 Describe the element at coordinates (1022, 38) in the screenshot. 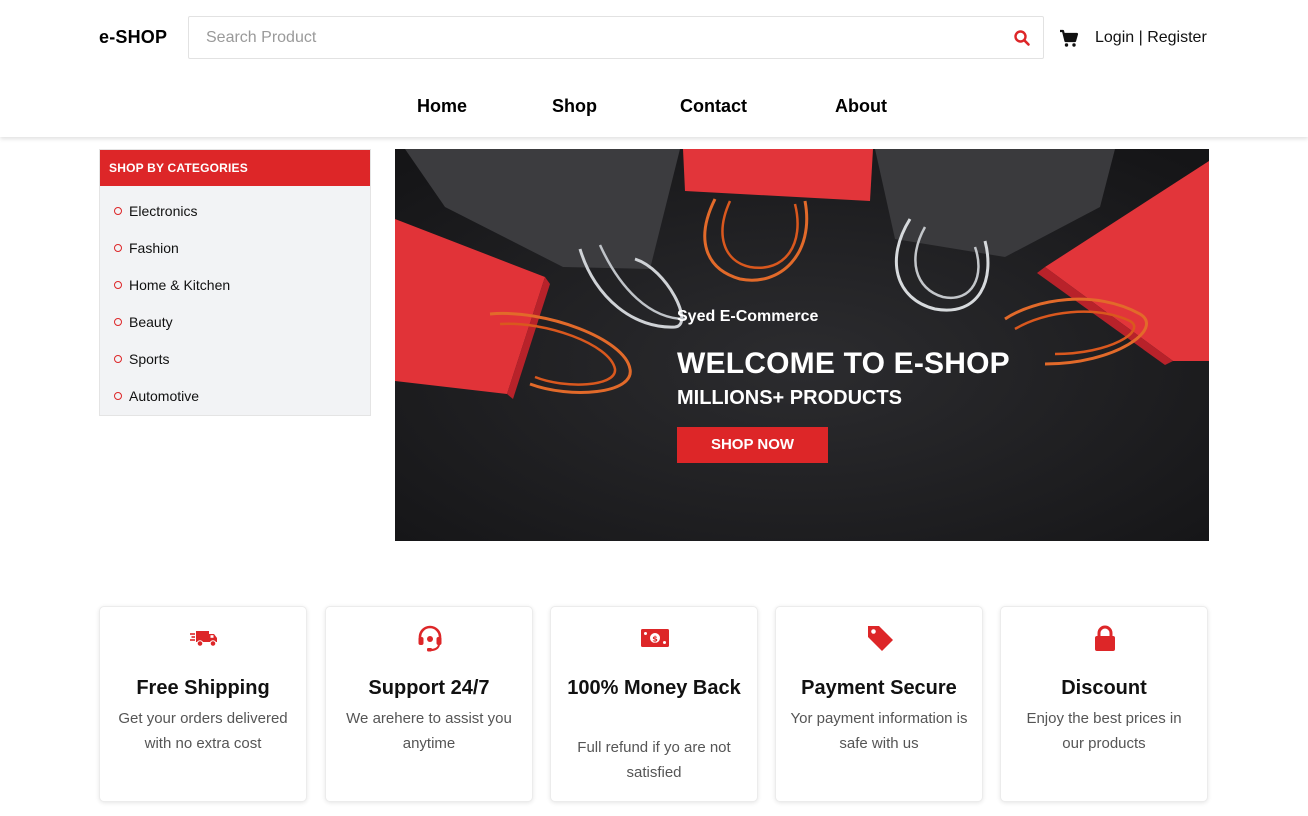

I see `search-icon` at that location.